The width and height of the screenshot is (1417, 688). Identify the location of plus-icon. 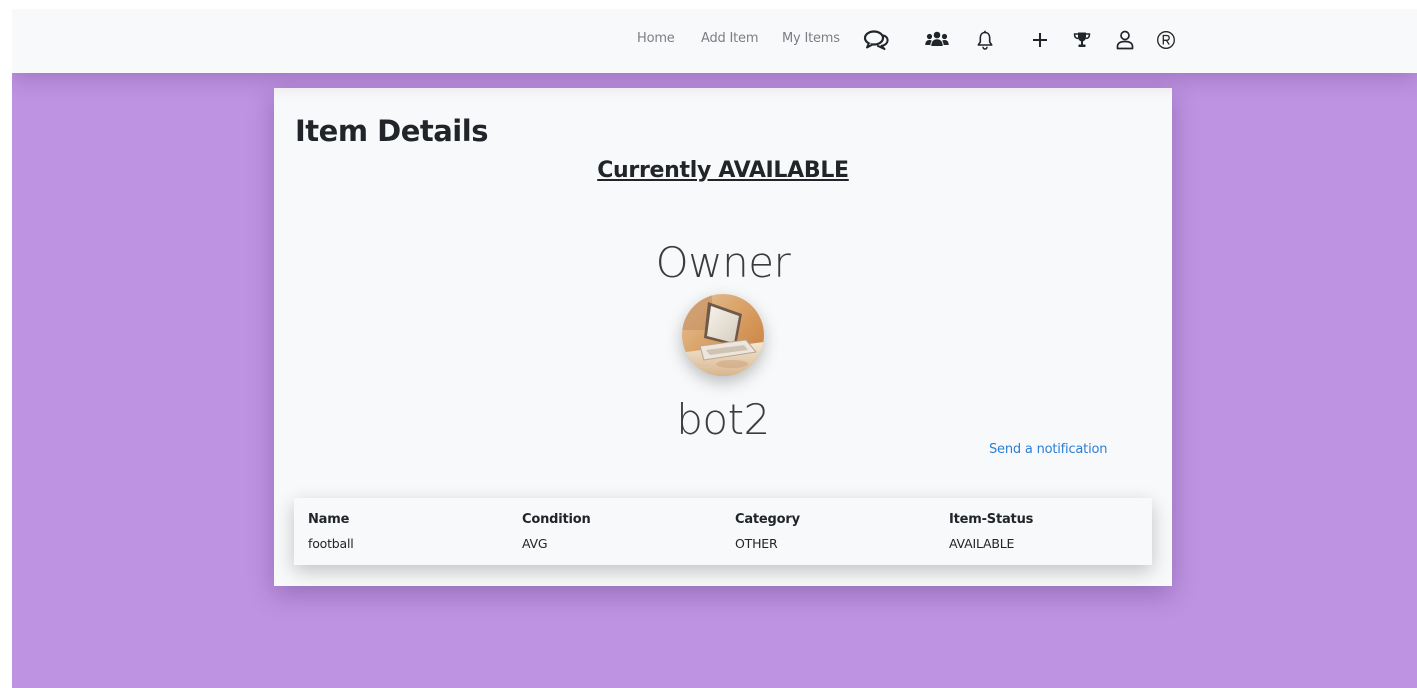
(1040, 40).